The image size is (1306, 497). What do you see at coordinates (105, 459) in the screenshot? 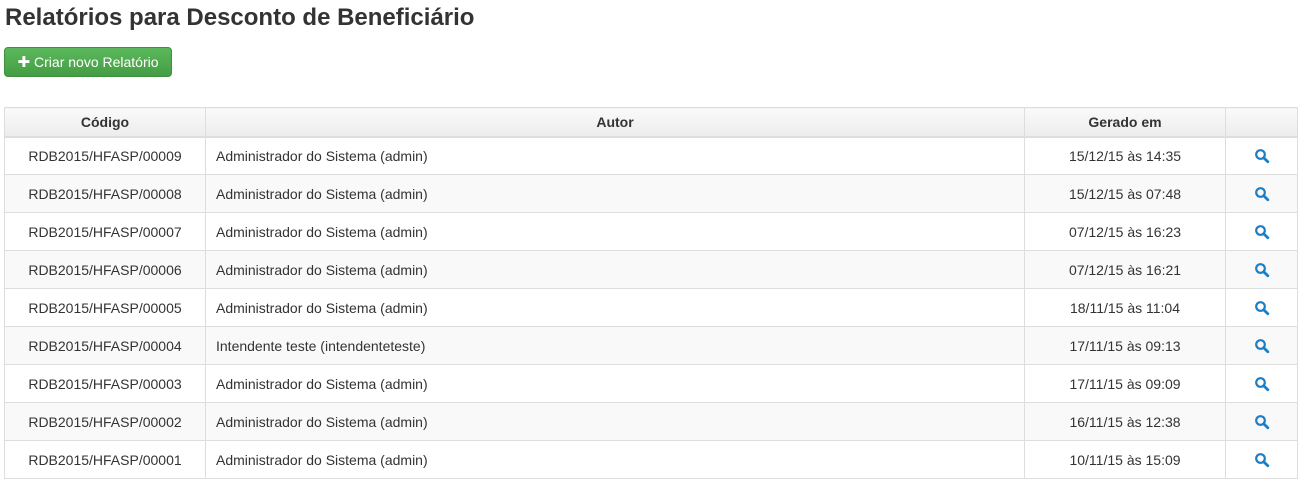
I see `report-code: RDB2015/HFASP/00001` at bounding box center [105, 459].